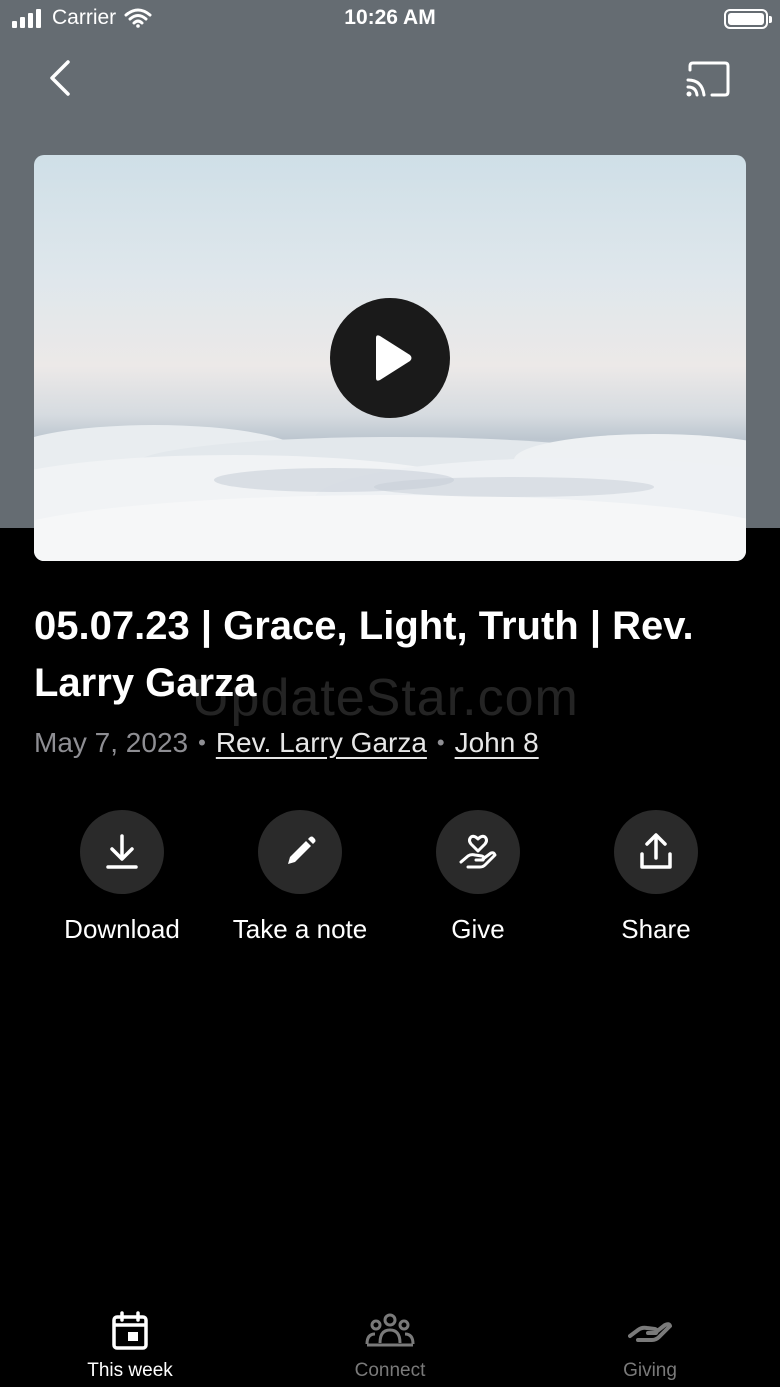 The image size is (780, 1387). Describe the element at coordinates (394, 358) in the screenshot. I see `play-icon` at that location.